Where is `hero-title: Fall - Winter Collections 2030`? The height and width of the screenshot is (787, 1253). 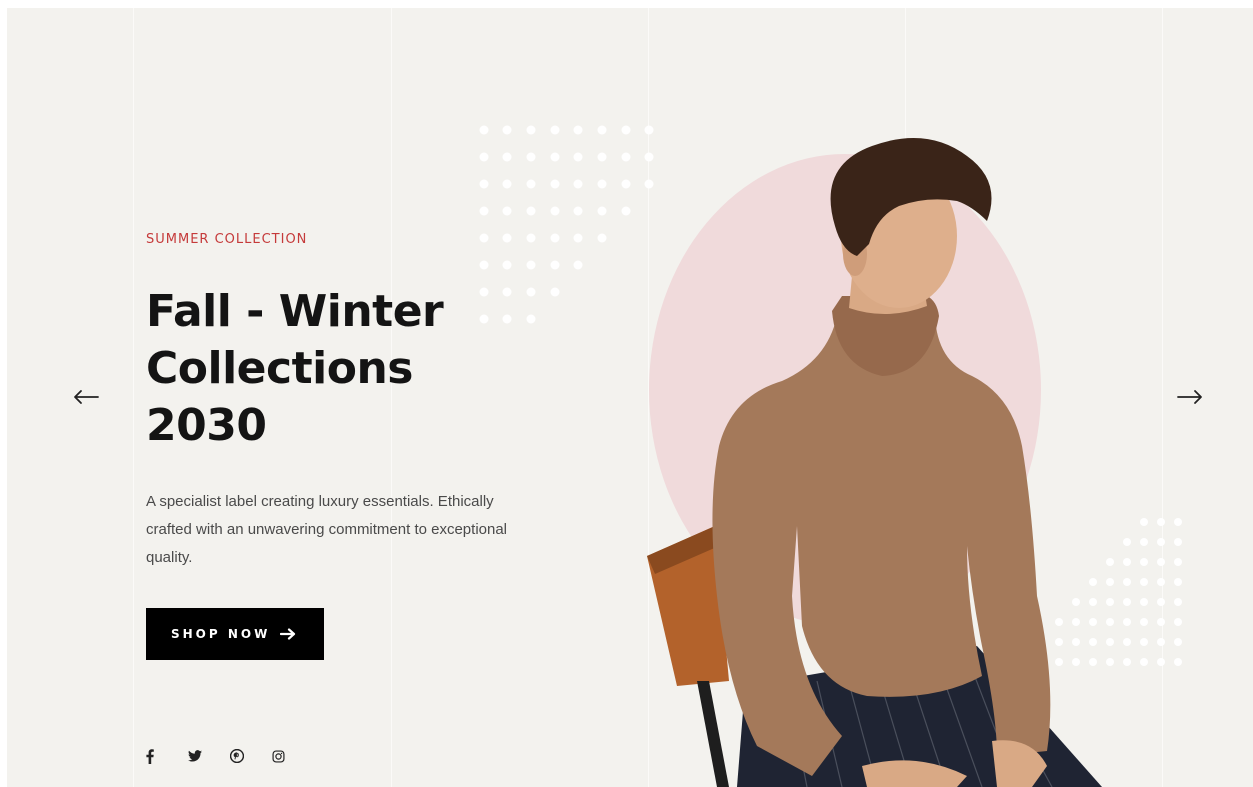
hero-title: Fall - Winter Collections 2030 is located at coordinates (326, 368).